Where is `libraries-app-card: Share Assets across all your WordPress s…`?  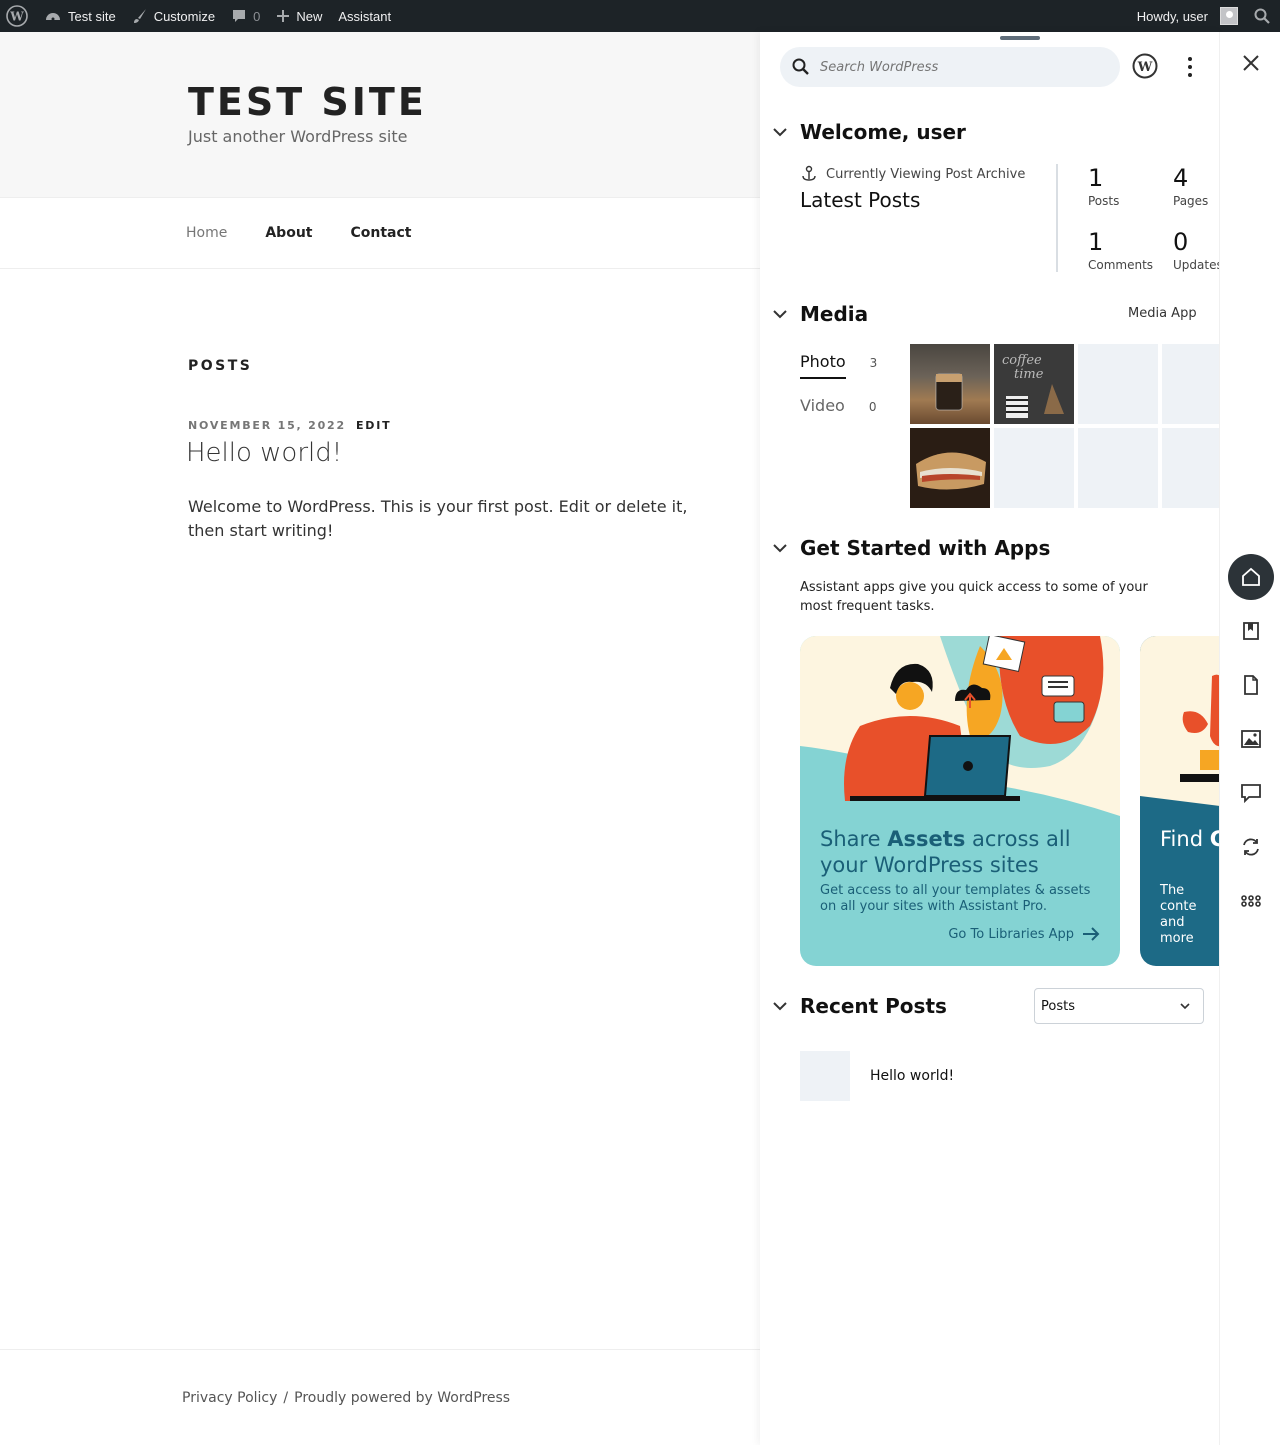 libraries-app-card: Share Assets across all your WordPress s… is located at coordinates (960, 801).